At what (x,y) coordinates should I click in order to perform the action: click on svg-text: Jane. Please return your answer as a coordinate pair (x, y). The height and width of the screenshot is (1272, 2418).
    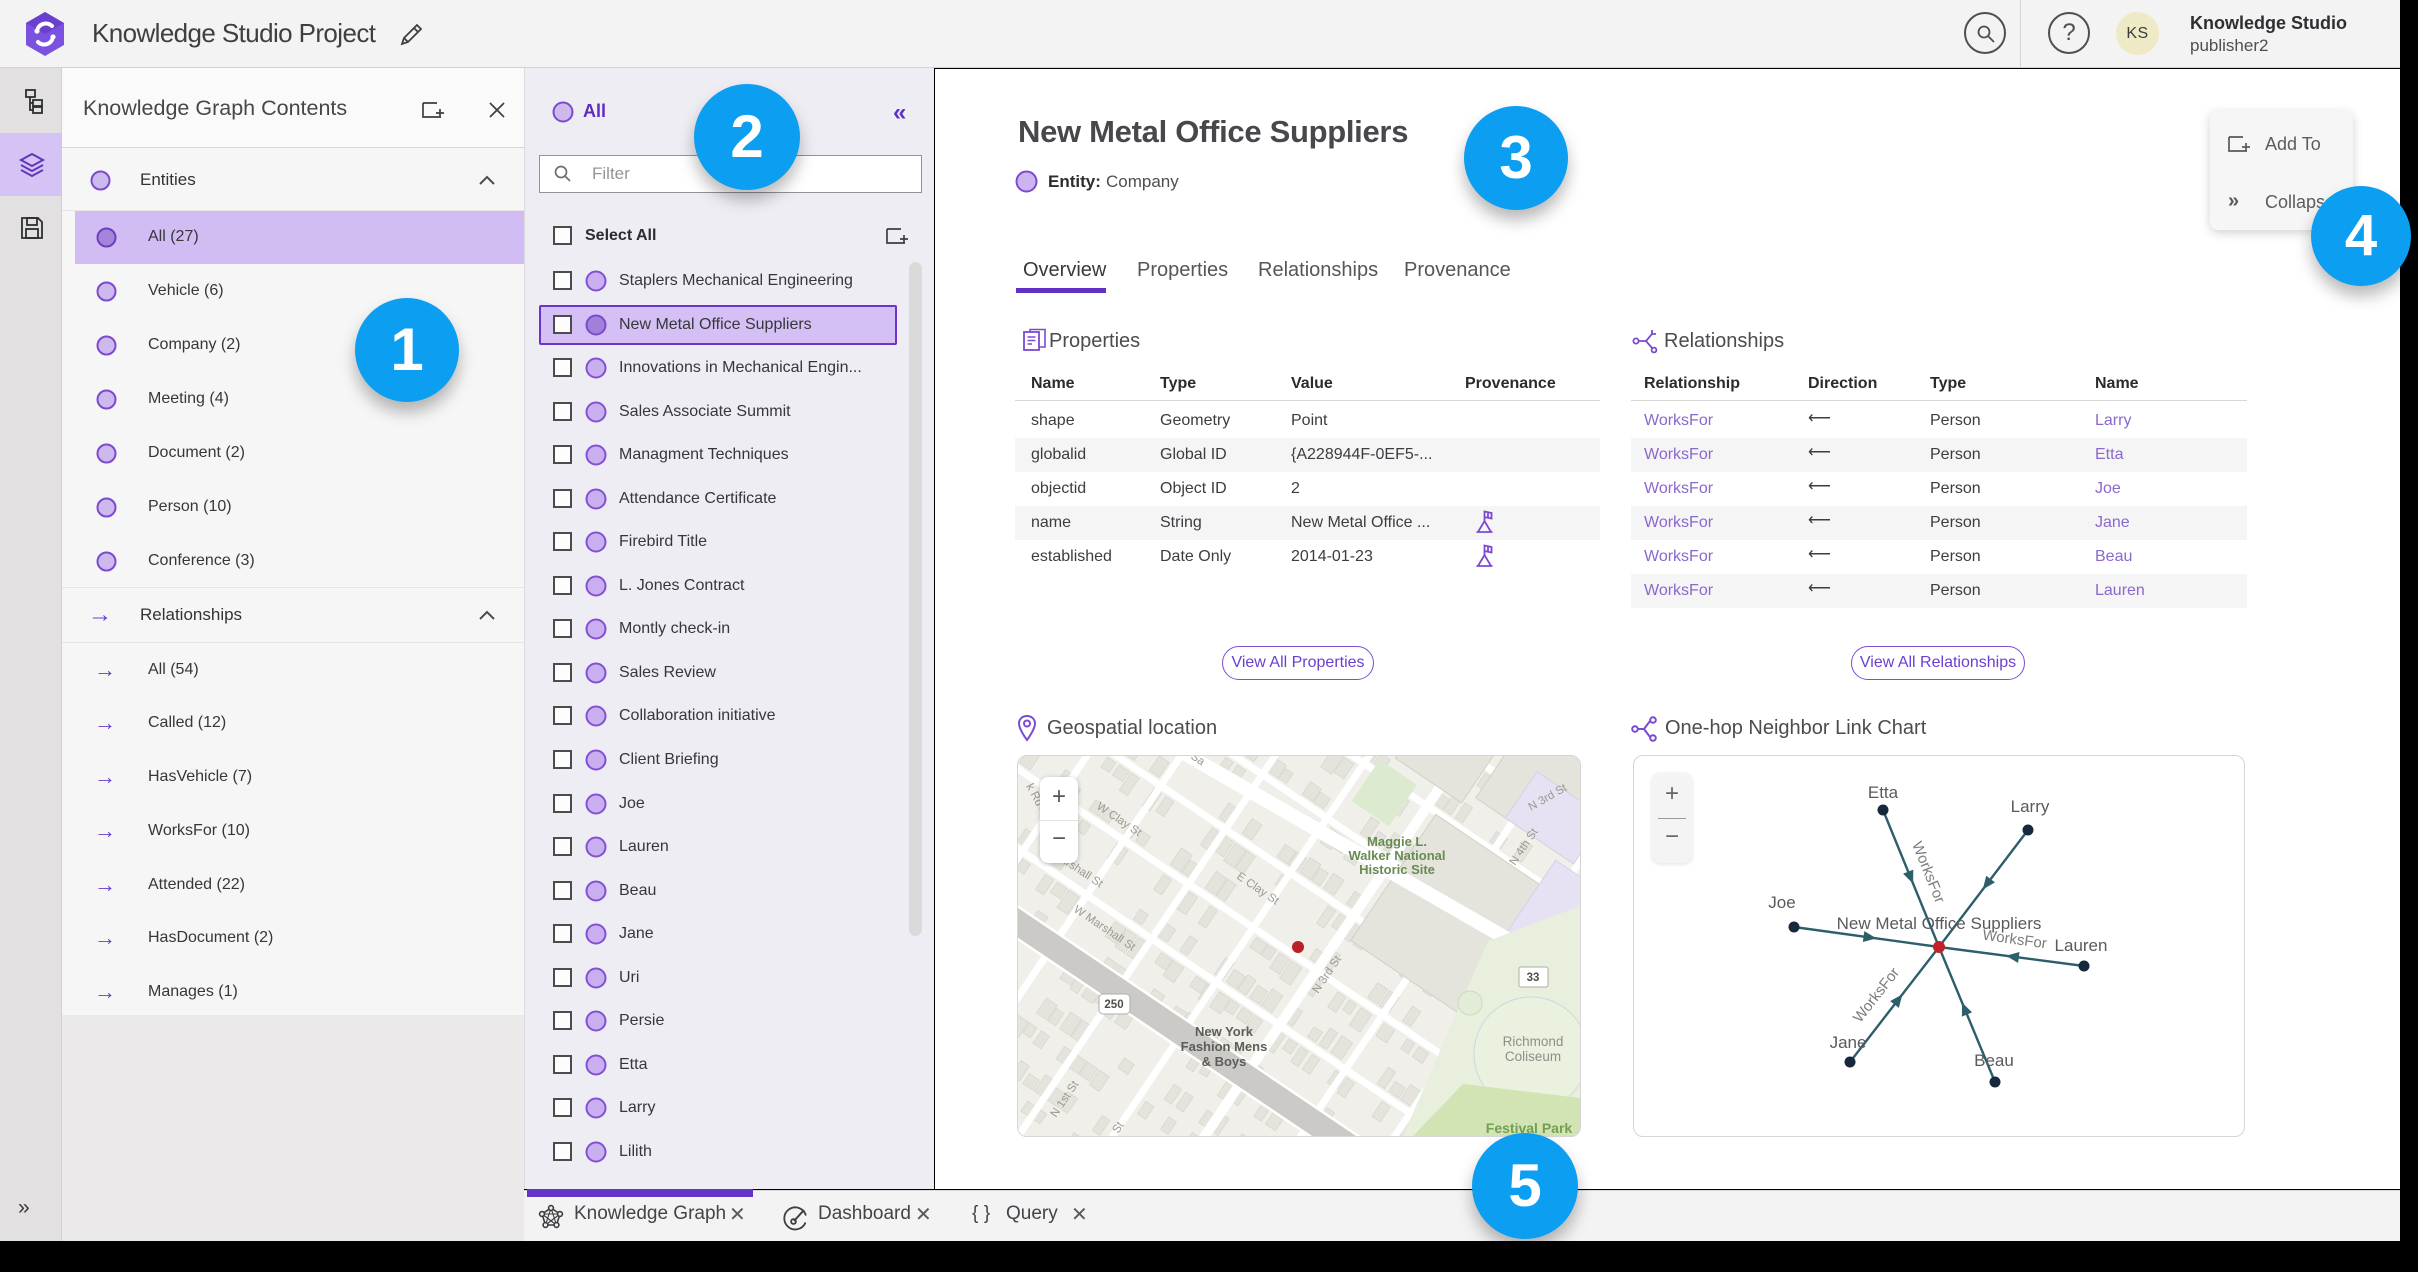
    Looking at the image, I should click on (1848, 1042).